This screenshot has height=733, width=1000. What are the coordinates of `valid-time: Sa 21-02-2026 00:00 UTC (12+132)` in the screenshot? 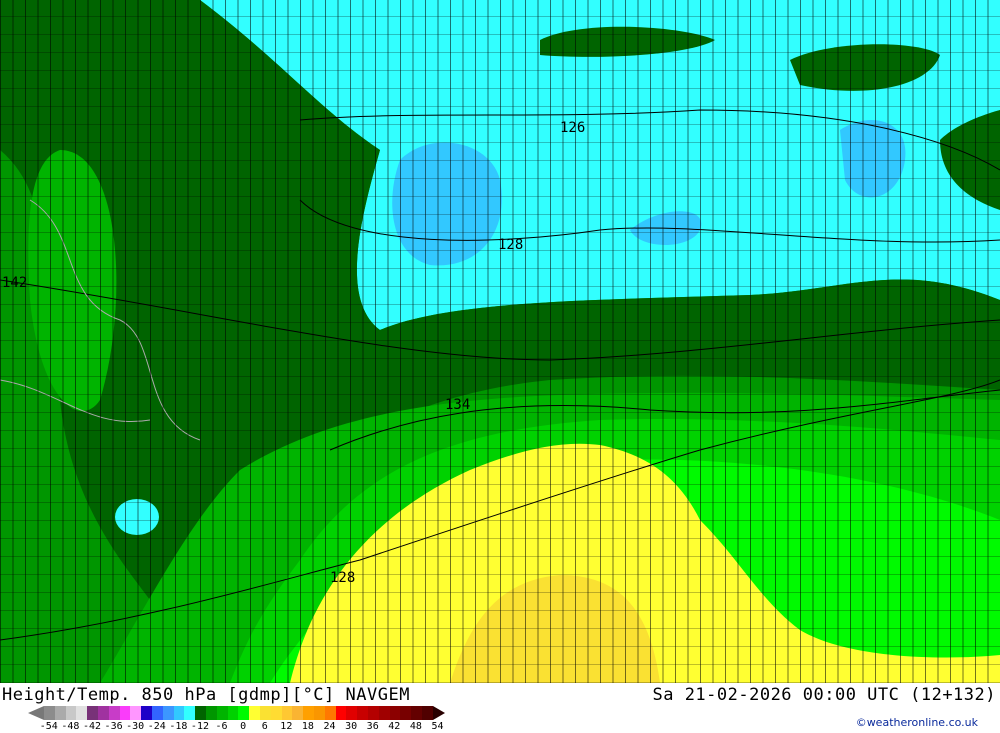 It's located at (824, 695).